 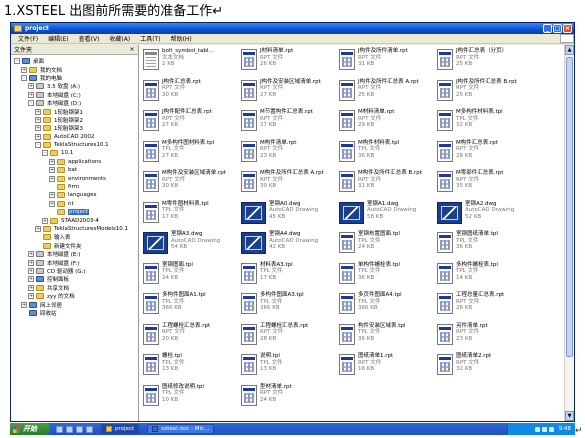 What do you see at coordinates (484, 245) in the screenshot?
I see `file-item: 室钢图纸清单.tpl TPL 文件 36 KB` at bounding box center [484, 245].